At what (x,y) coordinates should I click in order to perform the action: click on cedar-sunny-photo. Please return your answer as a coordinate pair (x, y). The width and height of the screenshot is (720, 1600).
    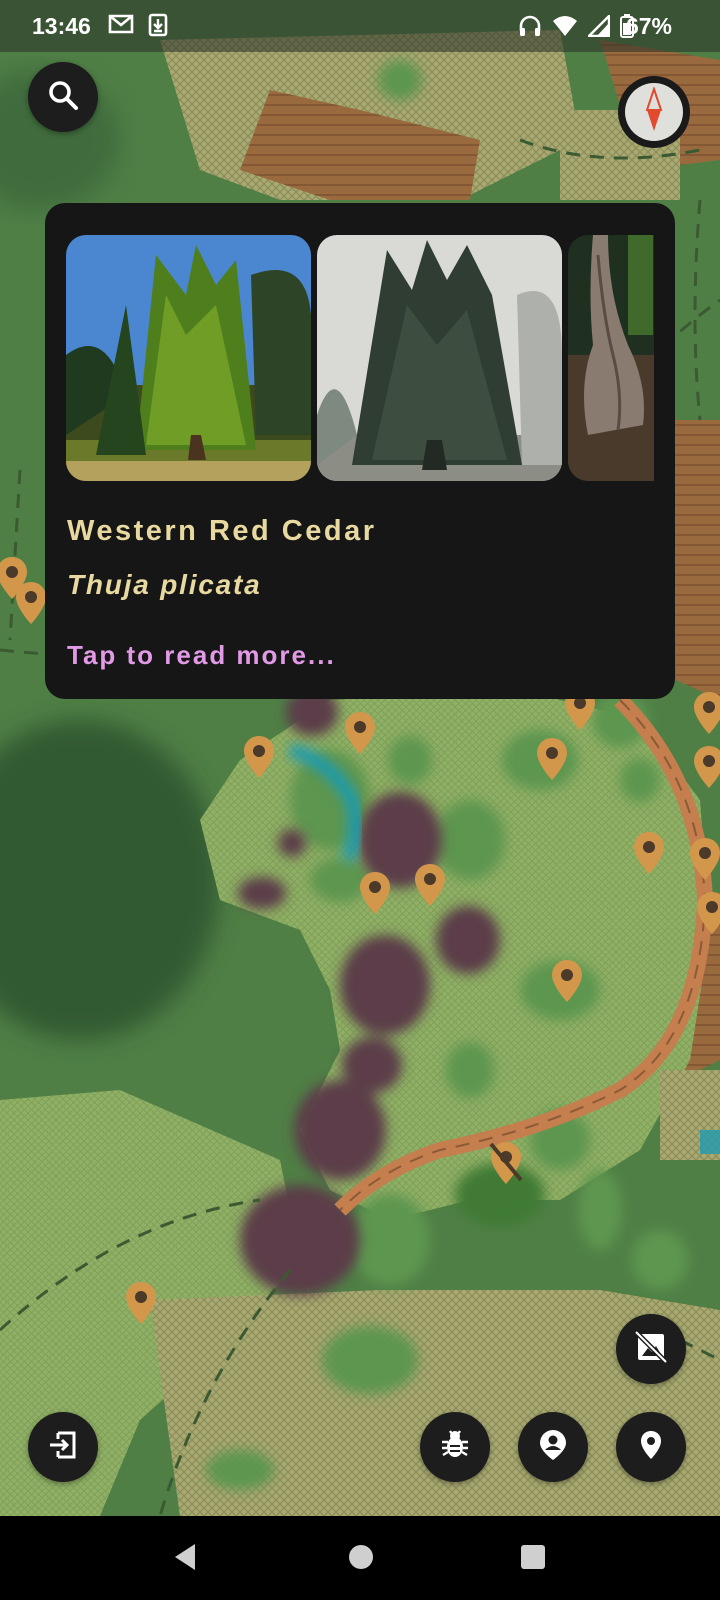
    Looking at the image, I should click on (188, 358).